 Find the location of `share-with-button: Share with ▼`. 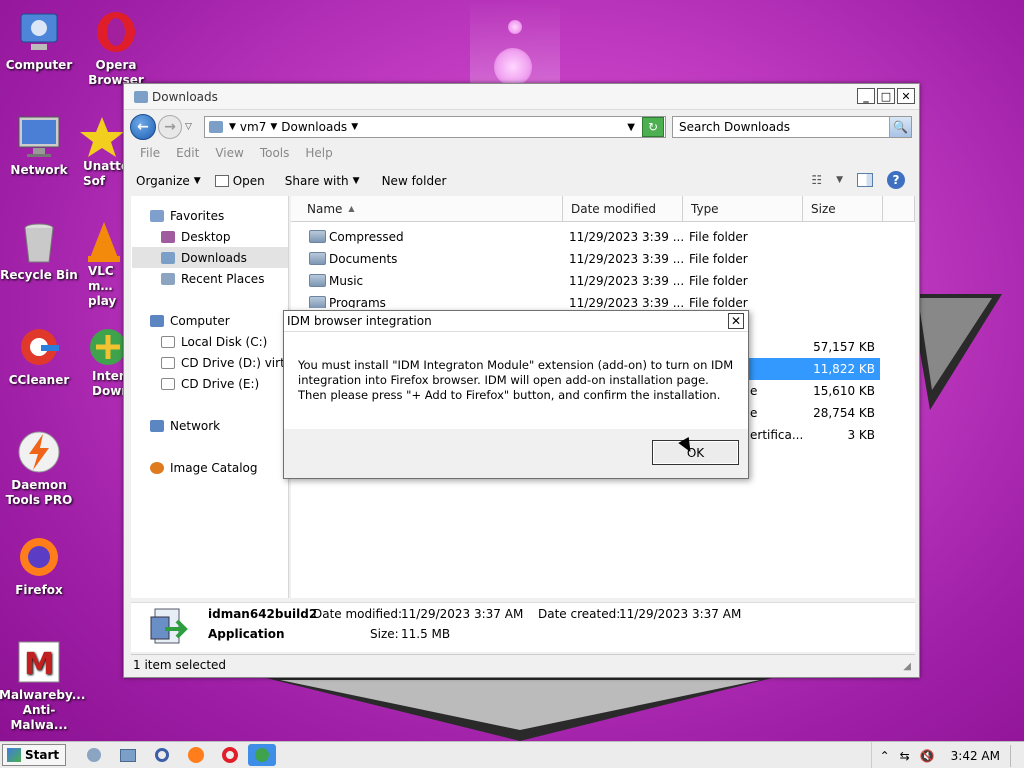

share-with-button: Share with ▼ is located at coordinates (322, 181).